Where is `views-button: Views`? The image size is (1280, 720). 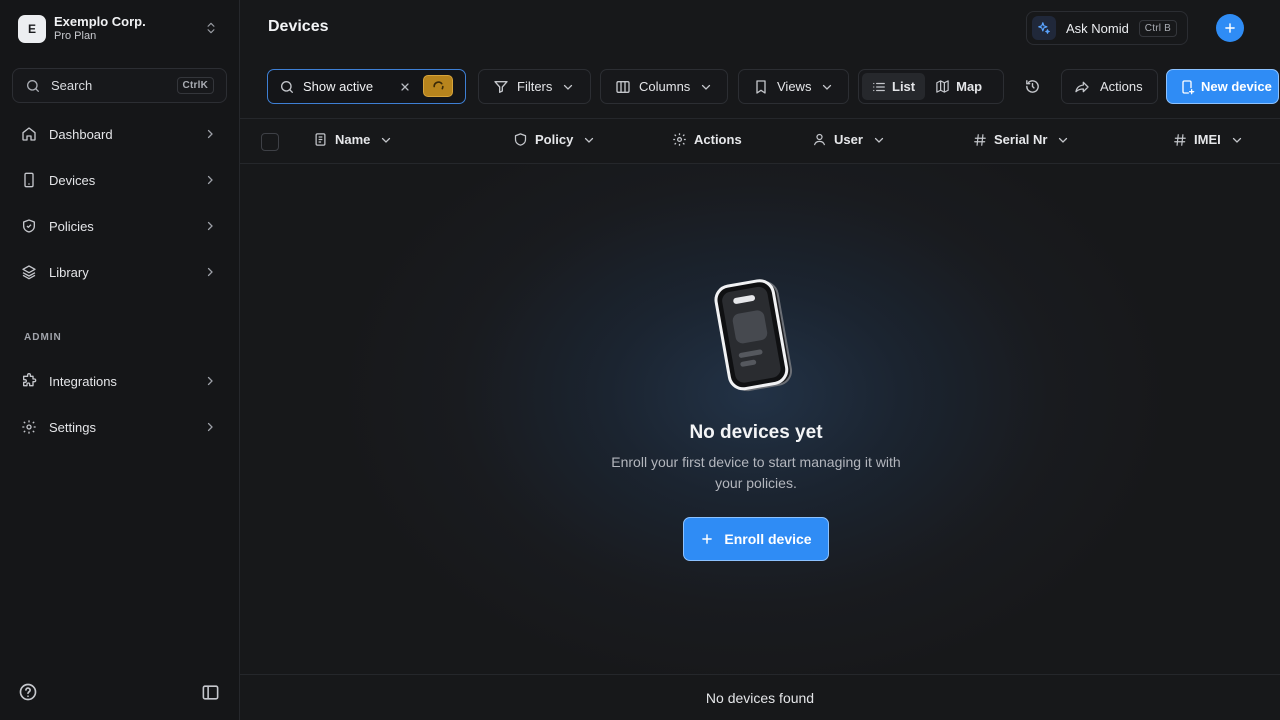 views-button: Views is located at coordinates (793, 86).